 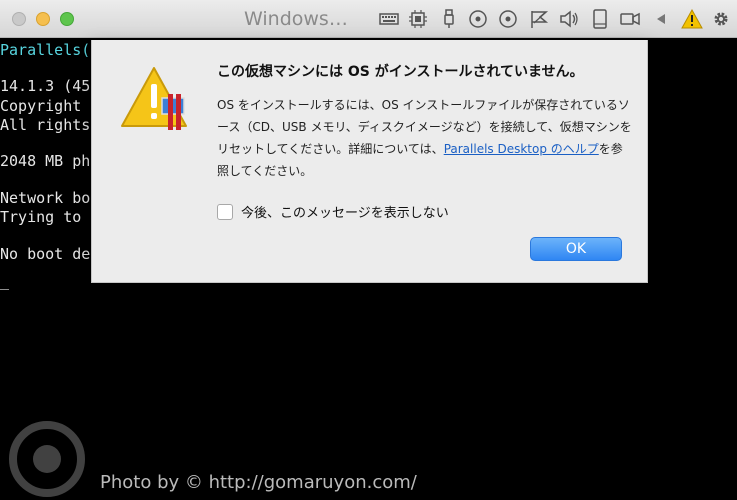 I want to click on arrow-left-icon, so click(x=661, y=19).